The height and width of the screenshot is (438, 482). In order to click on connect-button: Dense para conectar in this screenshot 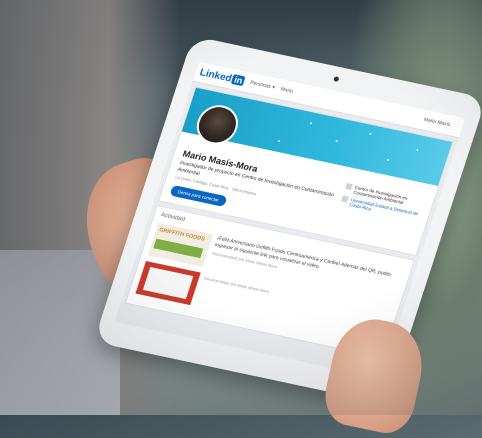, I will do `click(198, 195)`.